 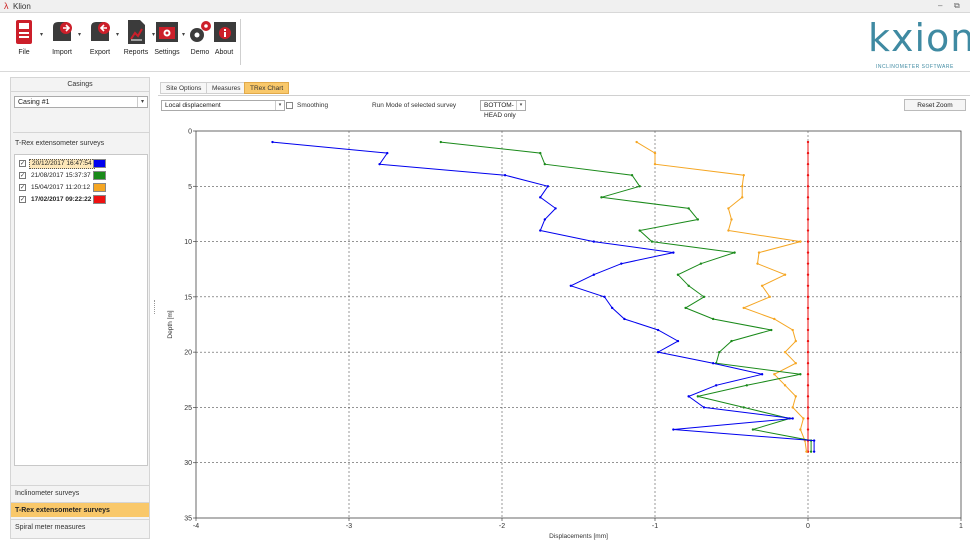 What do you see at coordinates (935, 105) in the screenshot?
I see `reset-zoom-button: Reset Zoom` at bounding box center [935, 105].